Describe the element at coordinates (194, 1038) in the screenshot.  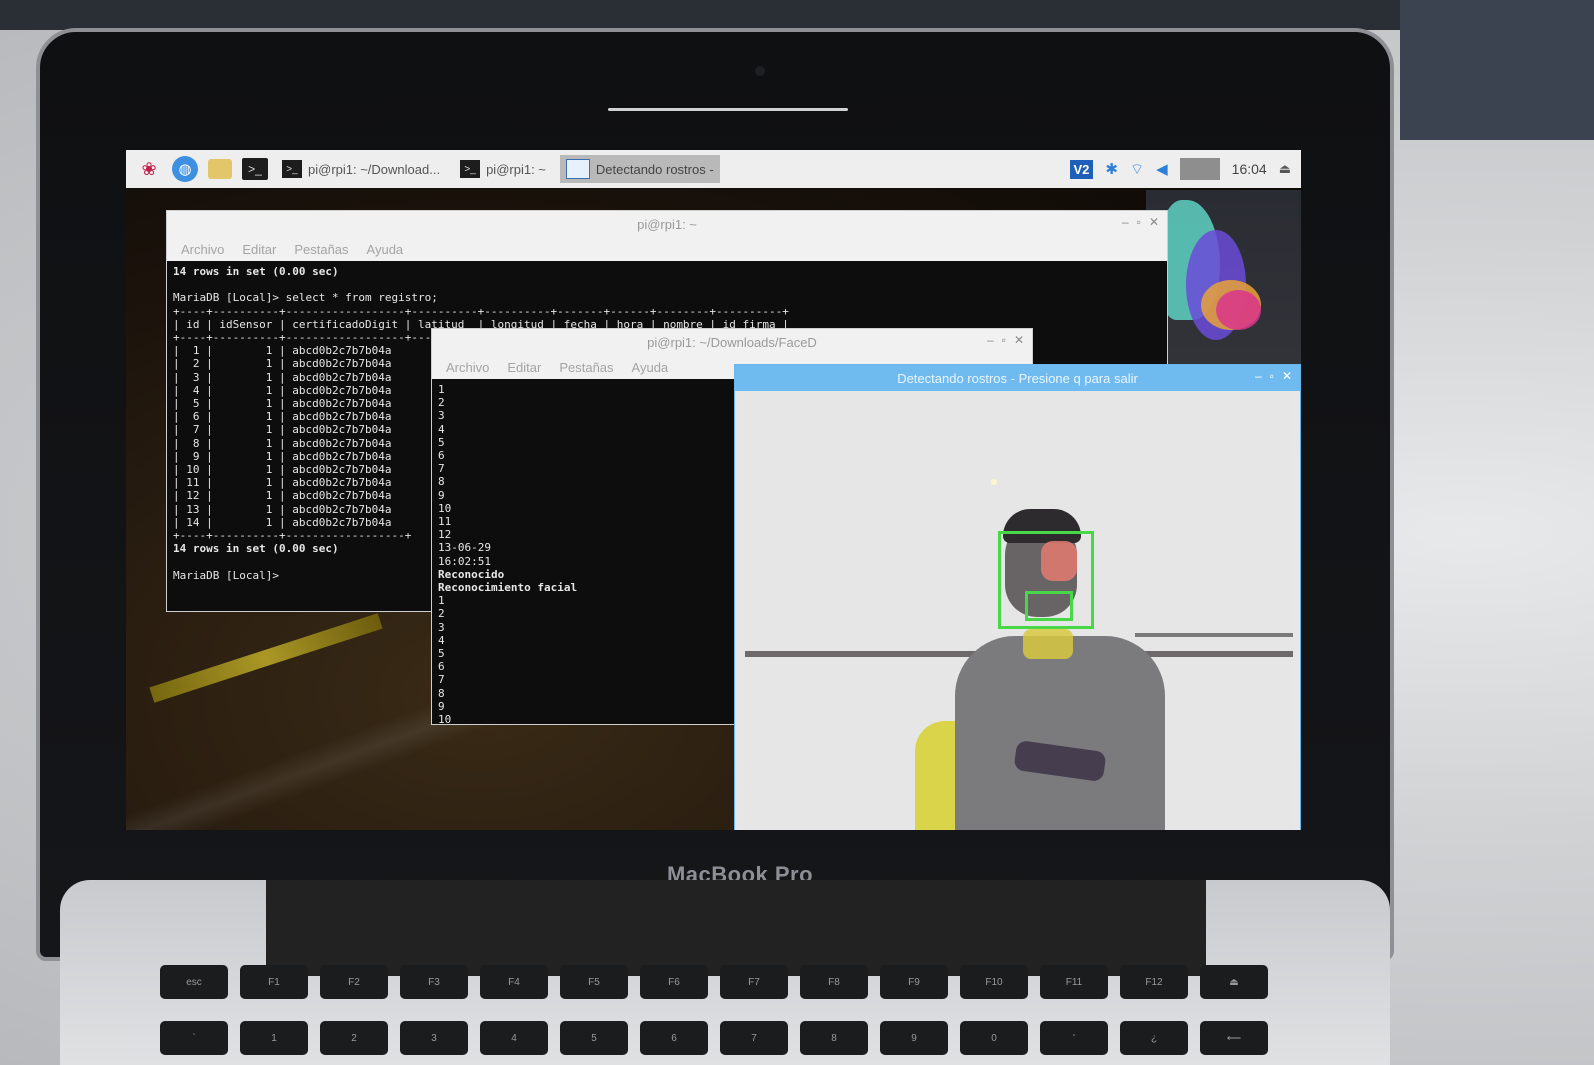
I see `keyboard-key: `` at that location.